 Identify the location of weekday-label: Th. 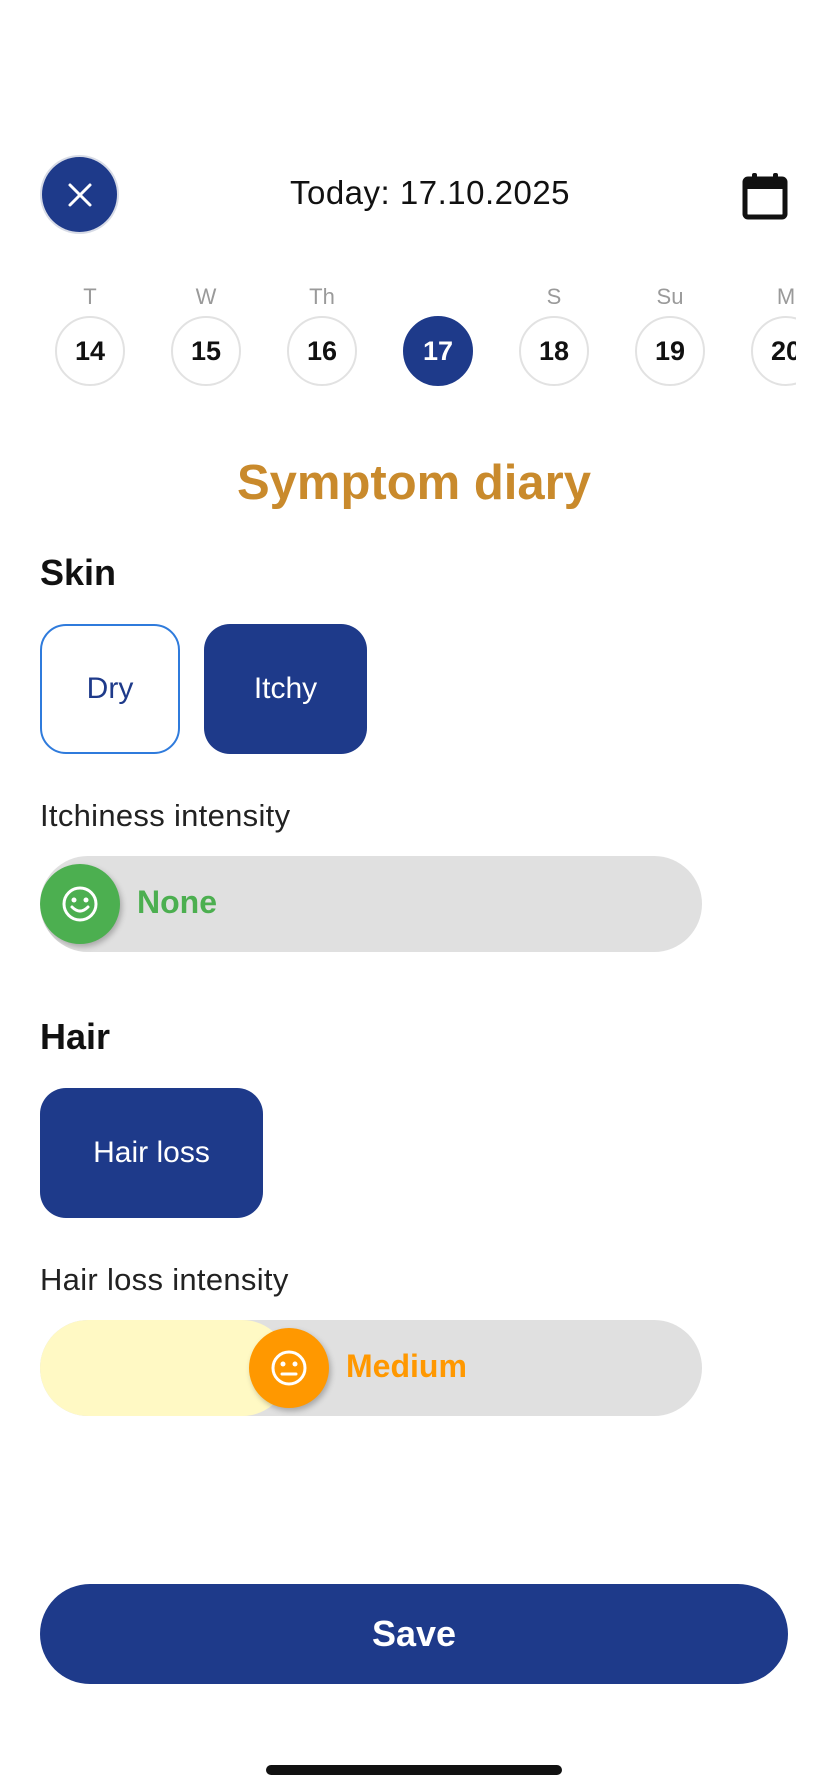
(322, 296).